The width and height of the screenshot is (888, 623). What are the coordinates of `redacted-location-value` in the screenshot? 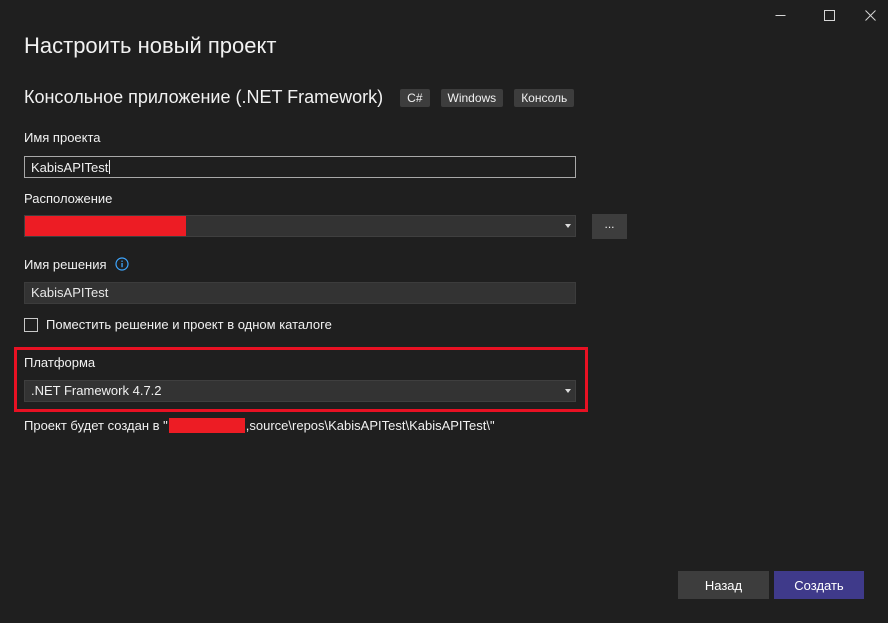 It's located at (105, 226).